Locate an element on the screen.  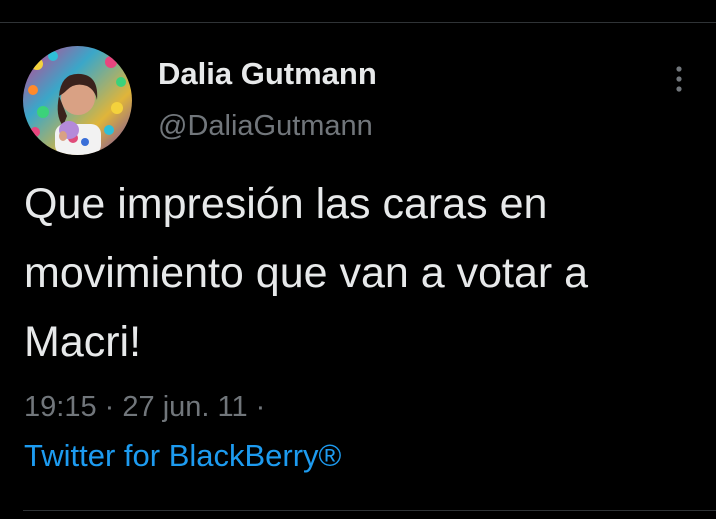
top-divider is located at coordinates (358, 22).